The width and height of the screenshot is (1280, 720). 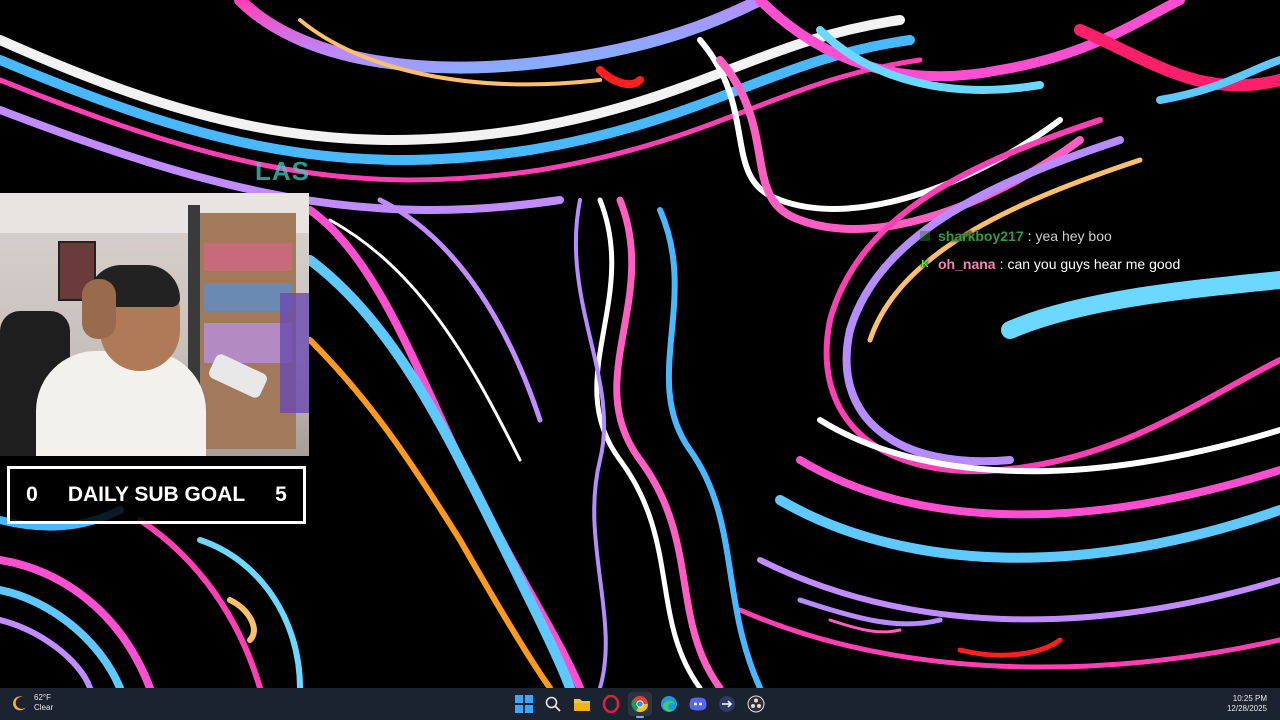 What do you see at coordinates (611, 704) in the screenshot?
I see `opera-gx-icon` at bounding box center [611, 704].